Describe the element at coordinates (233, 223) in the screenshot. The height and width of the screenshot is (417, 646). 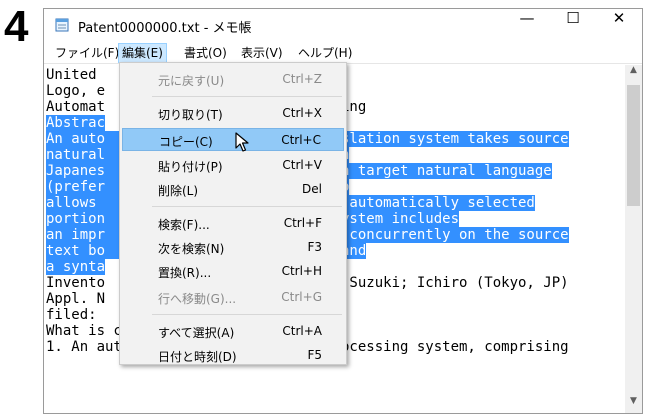
I see `menu-item-find: 検索(F)... Ctrl+F` at that location.